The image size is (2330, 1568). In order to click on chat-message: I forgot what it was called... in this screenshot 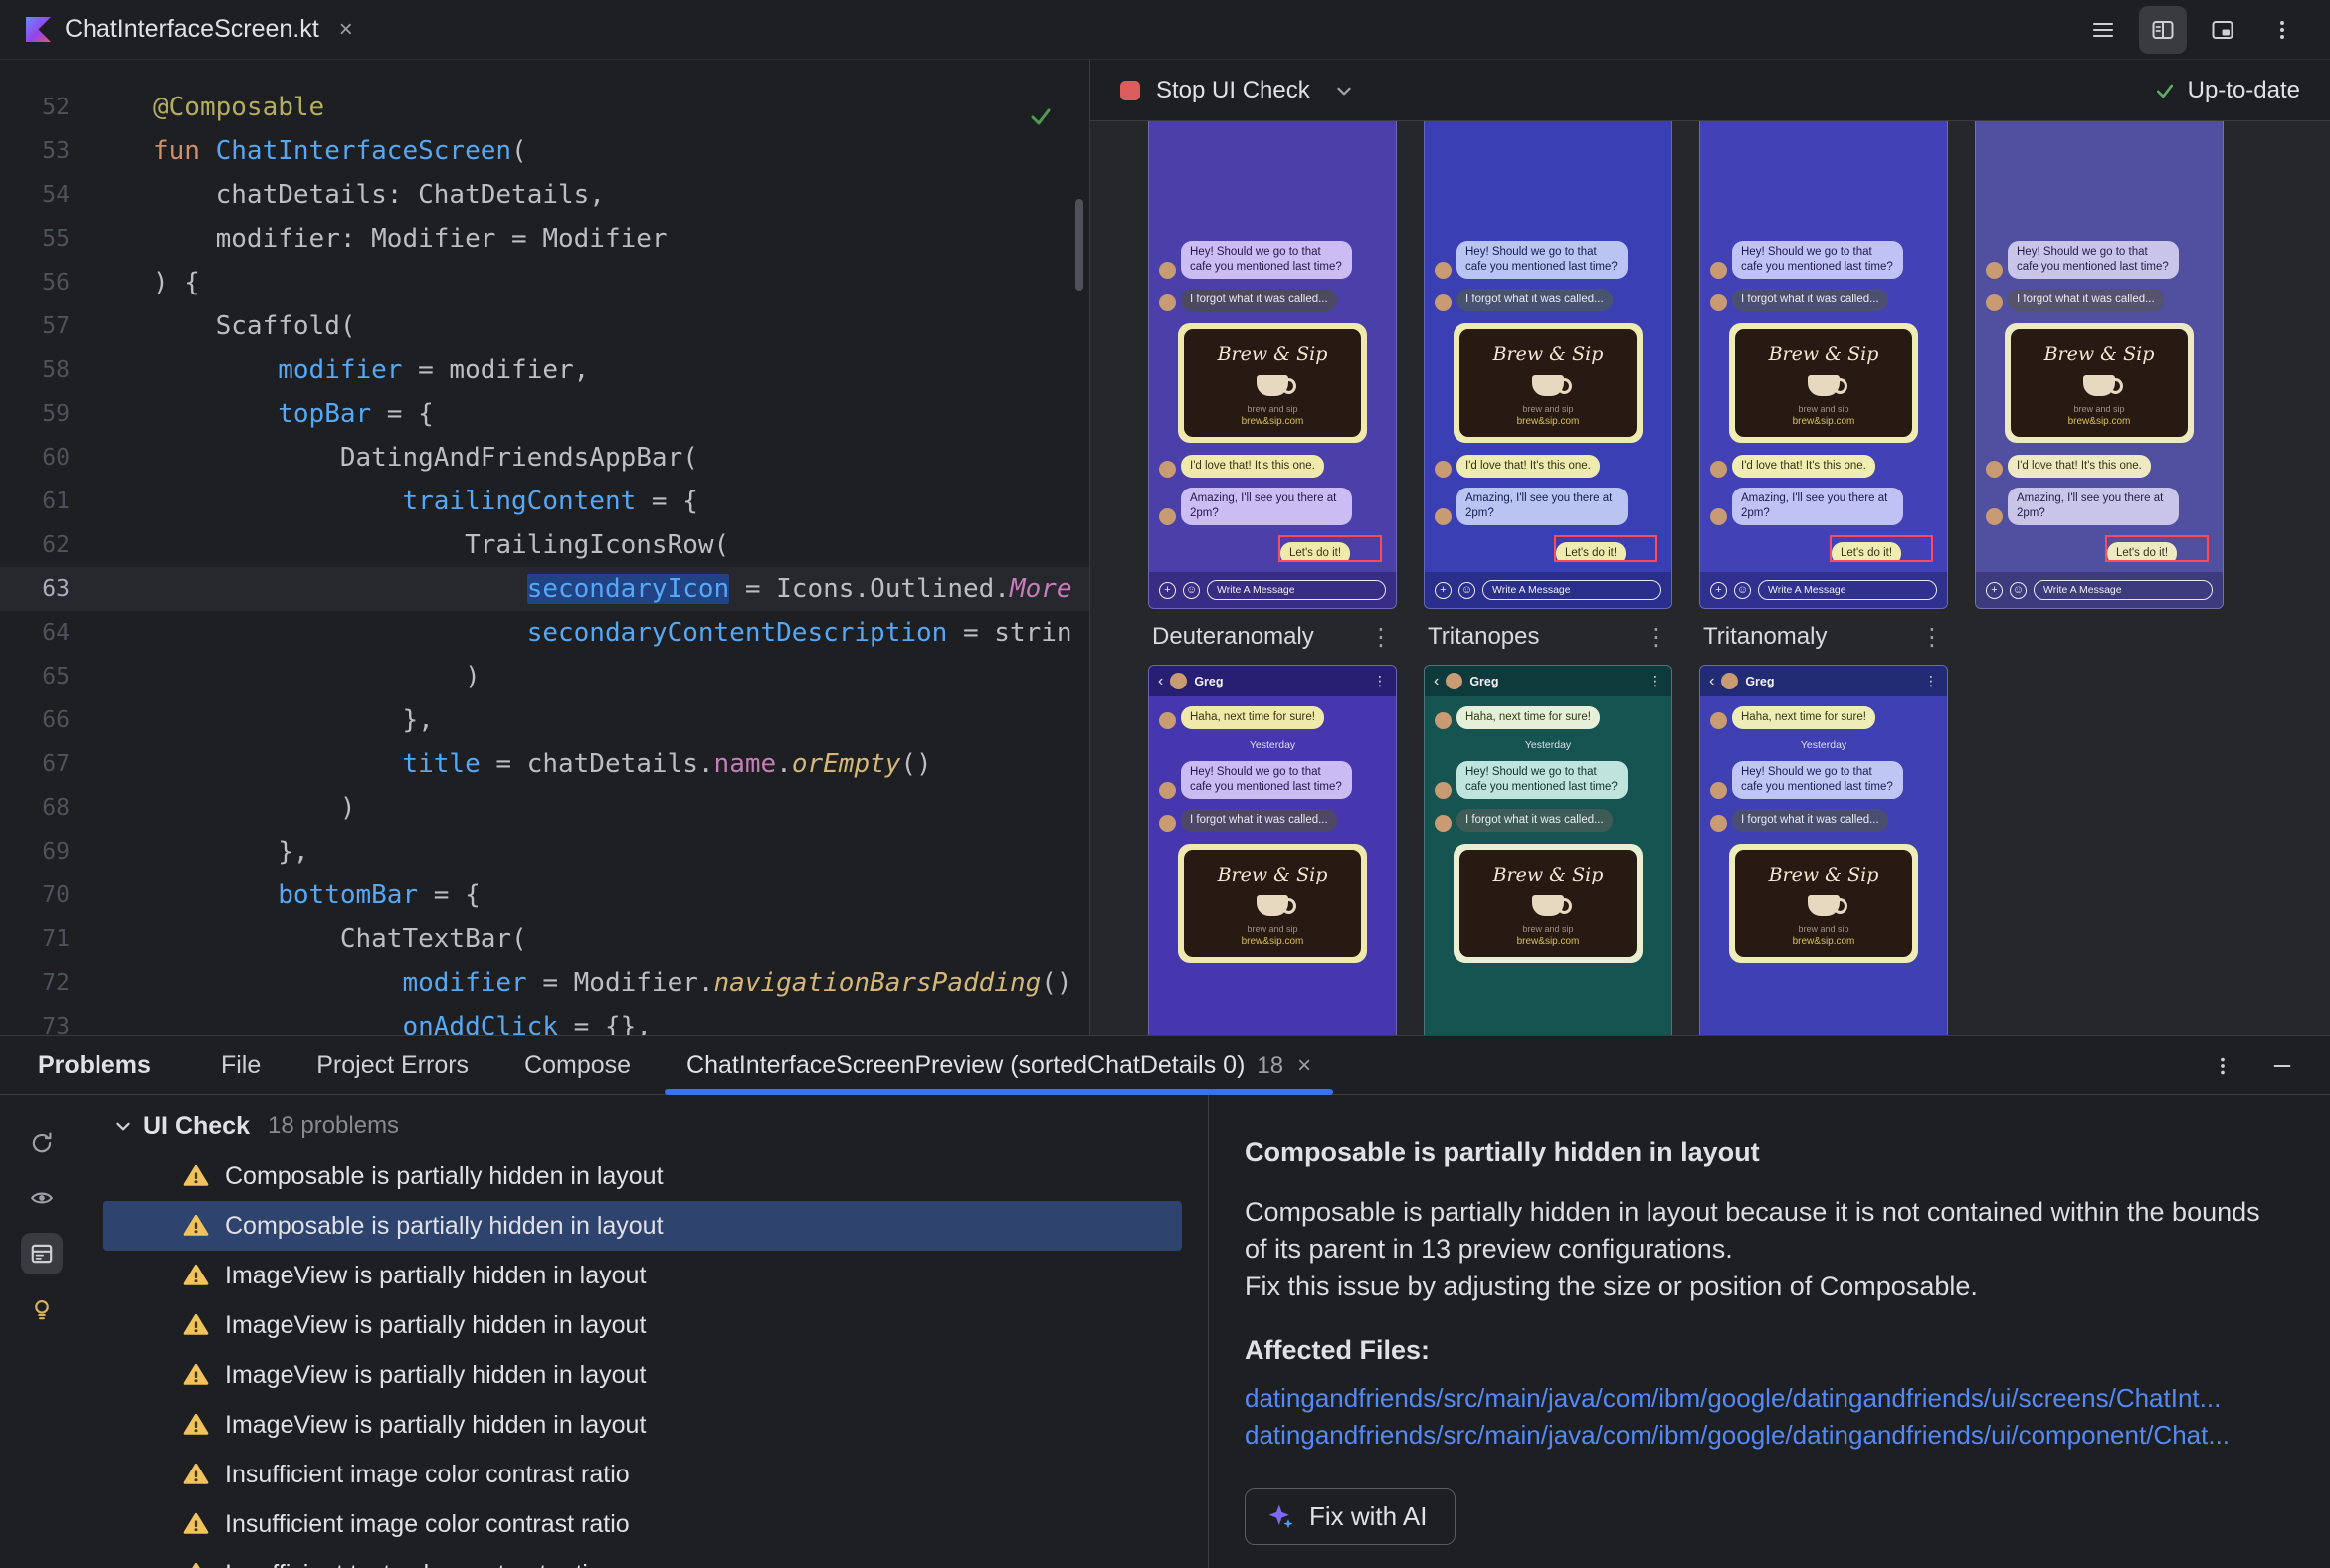, I will do `click(1823, 820)`.